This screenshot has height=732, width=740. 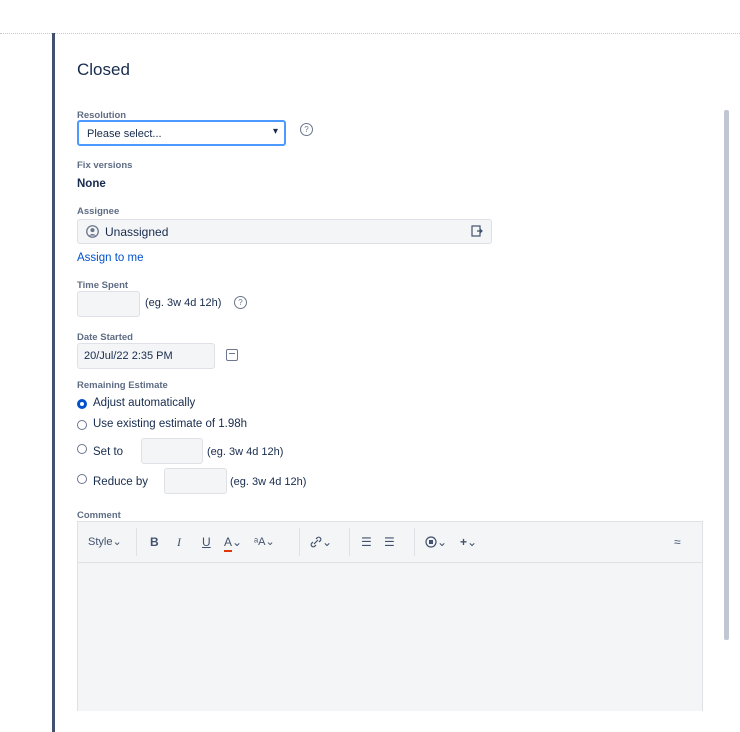 I want to click on radio-label-set-to: Set to, so click(x=108, y=452).